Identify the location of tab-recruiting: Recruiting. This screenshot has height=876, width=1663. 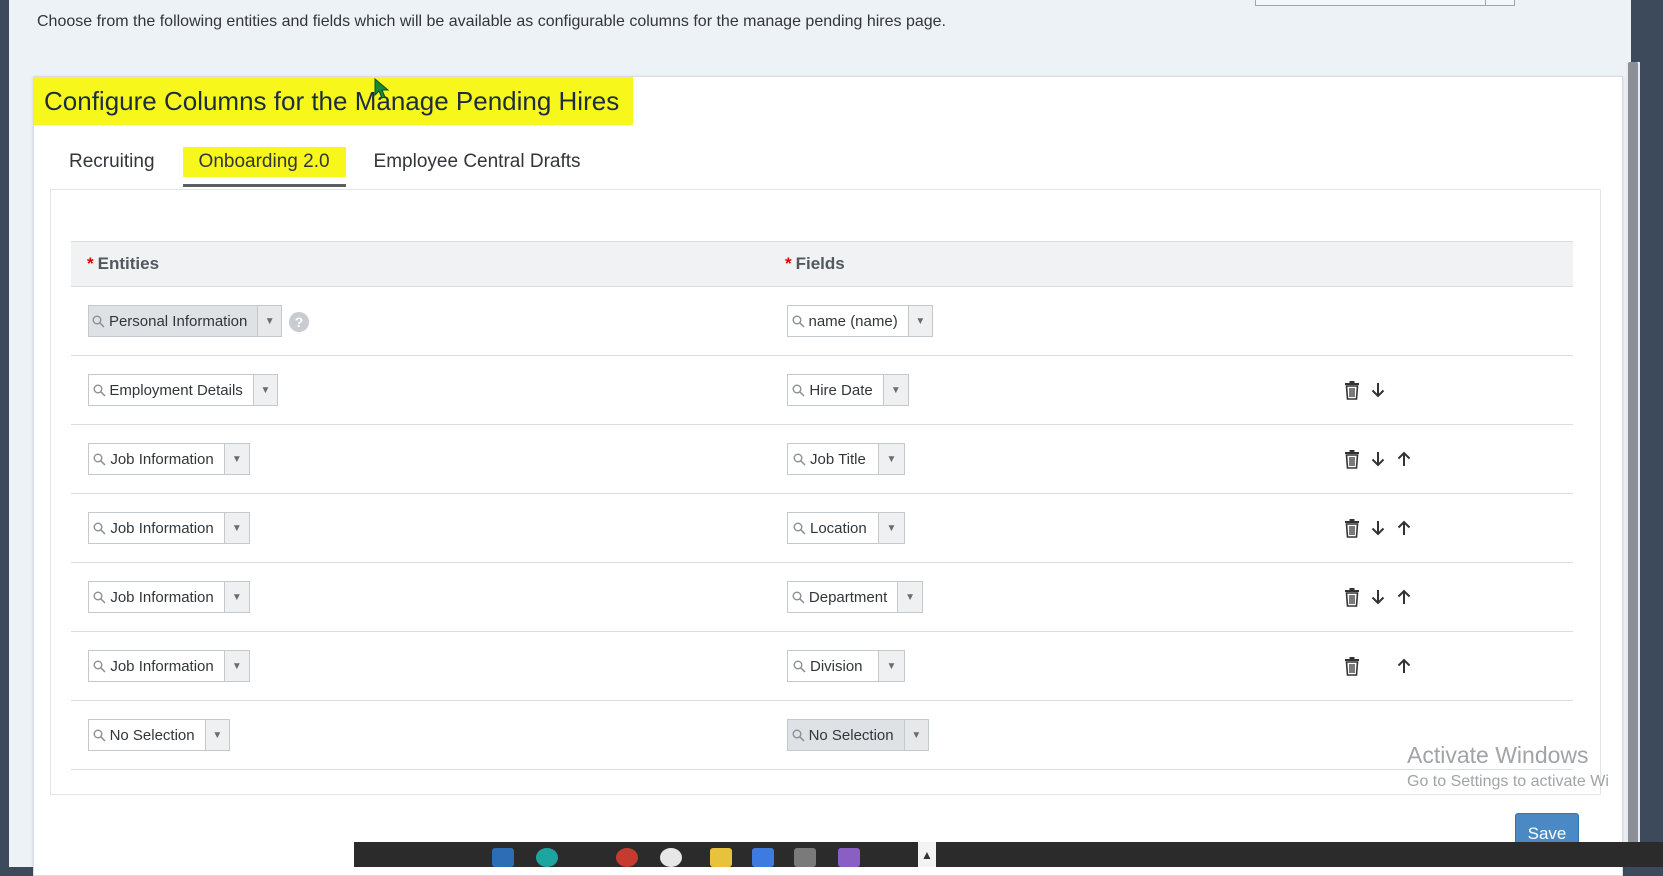
(112, 162).